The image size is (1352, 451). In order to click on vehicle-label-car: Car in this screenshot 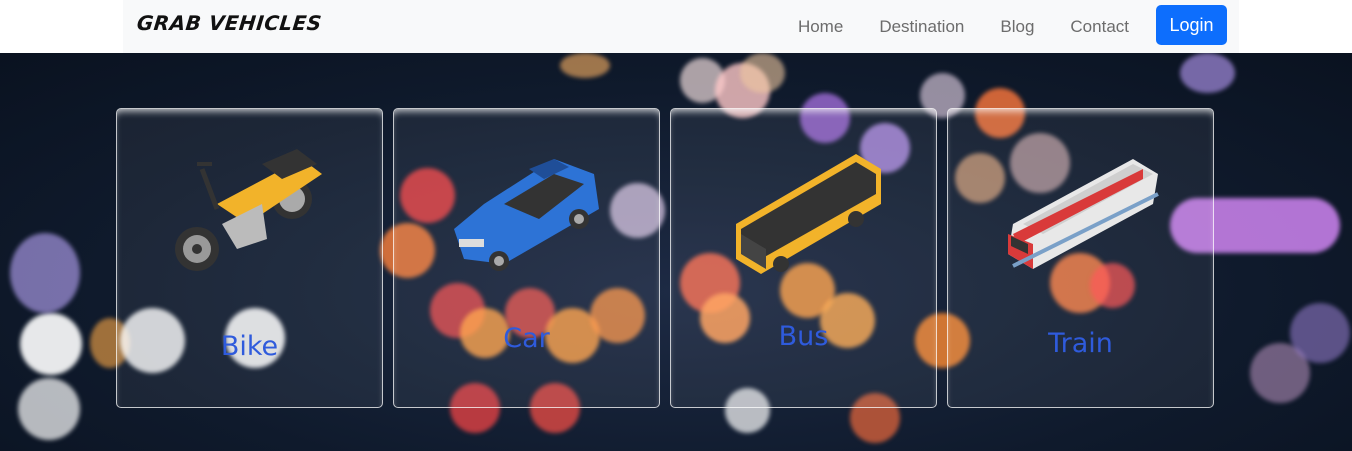, I will do `click(526, 338)`.